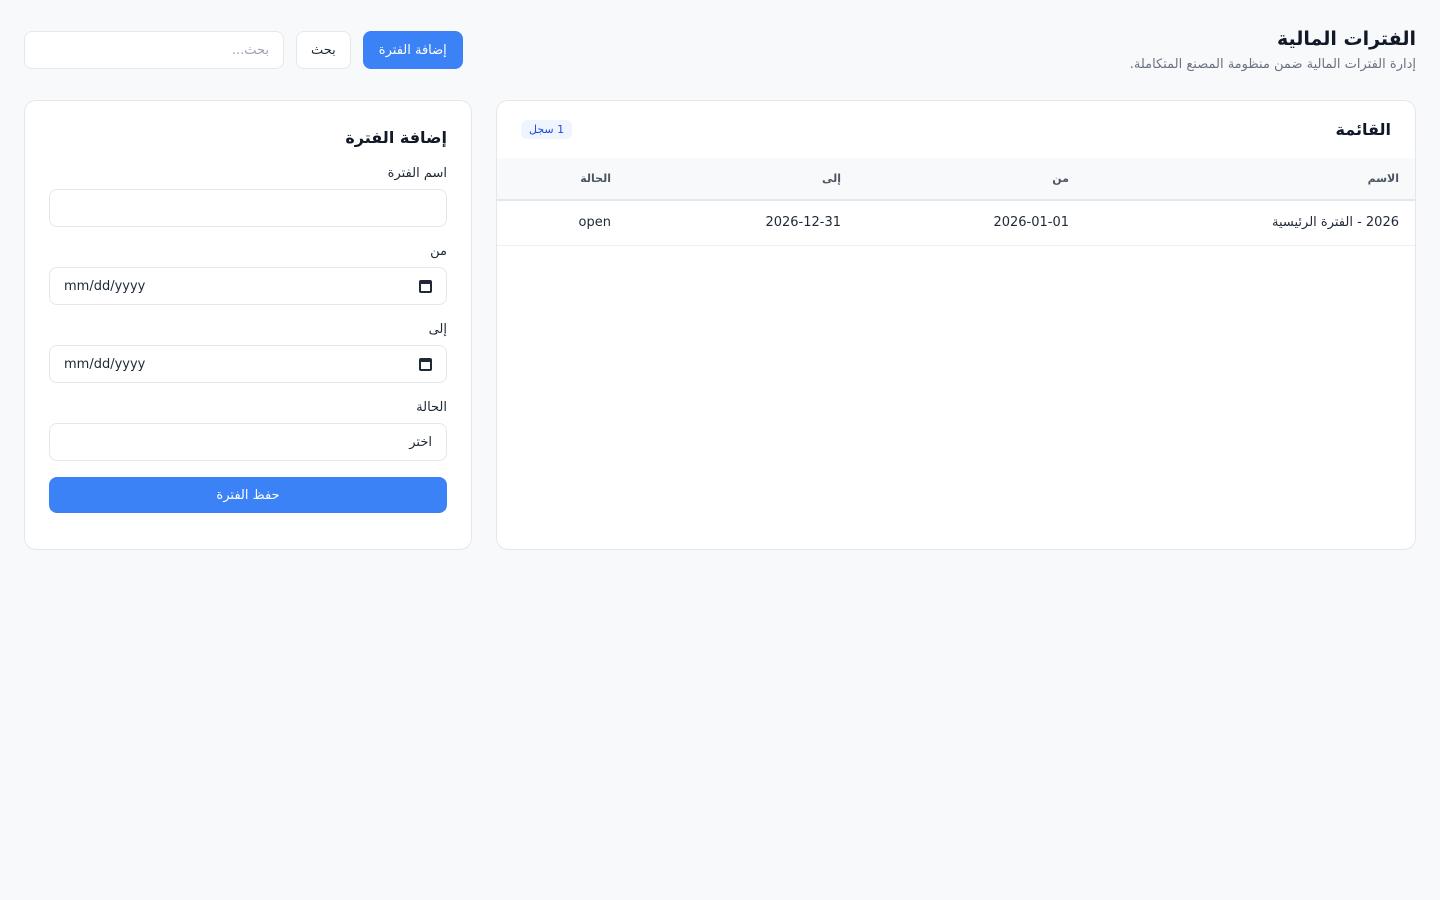  Describe the element at coordinates (1363, 129) in the screenshot. I see `list-title: القائمة` at that location.